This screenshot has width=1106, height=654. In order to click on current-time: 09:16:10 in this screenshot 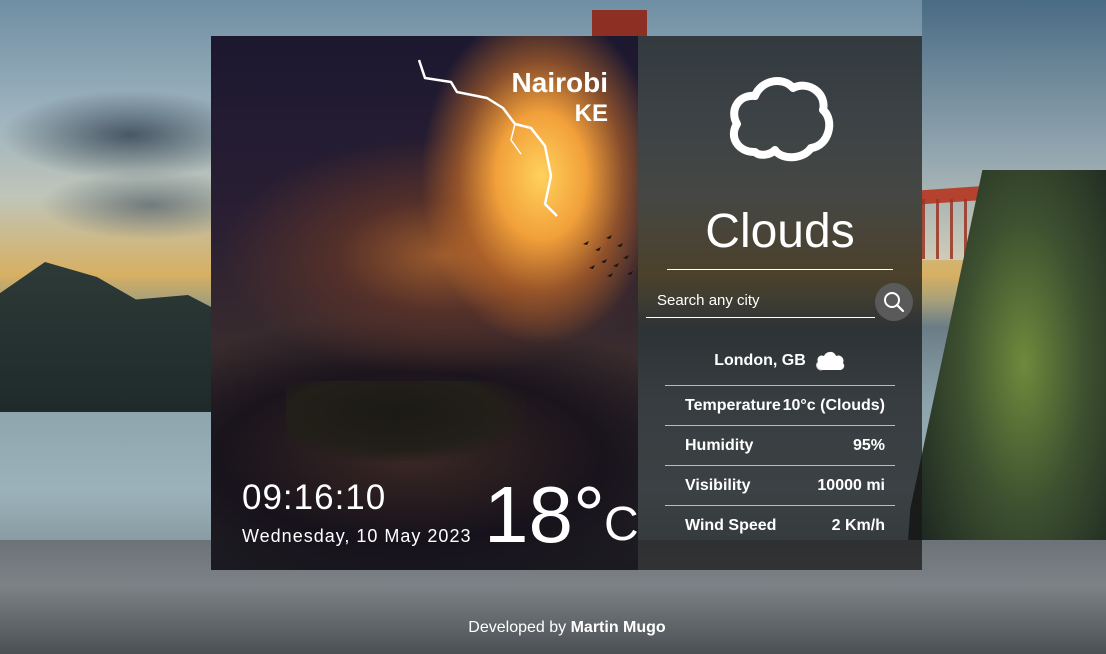, I will do `click(314, 497)`.